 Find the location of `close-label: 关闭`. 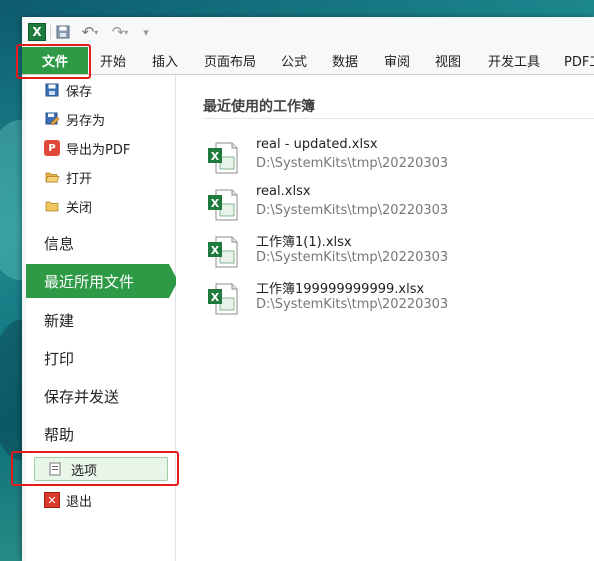

close-label: 关闭 is located at coordinates (79, 208).